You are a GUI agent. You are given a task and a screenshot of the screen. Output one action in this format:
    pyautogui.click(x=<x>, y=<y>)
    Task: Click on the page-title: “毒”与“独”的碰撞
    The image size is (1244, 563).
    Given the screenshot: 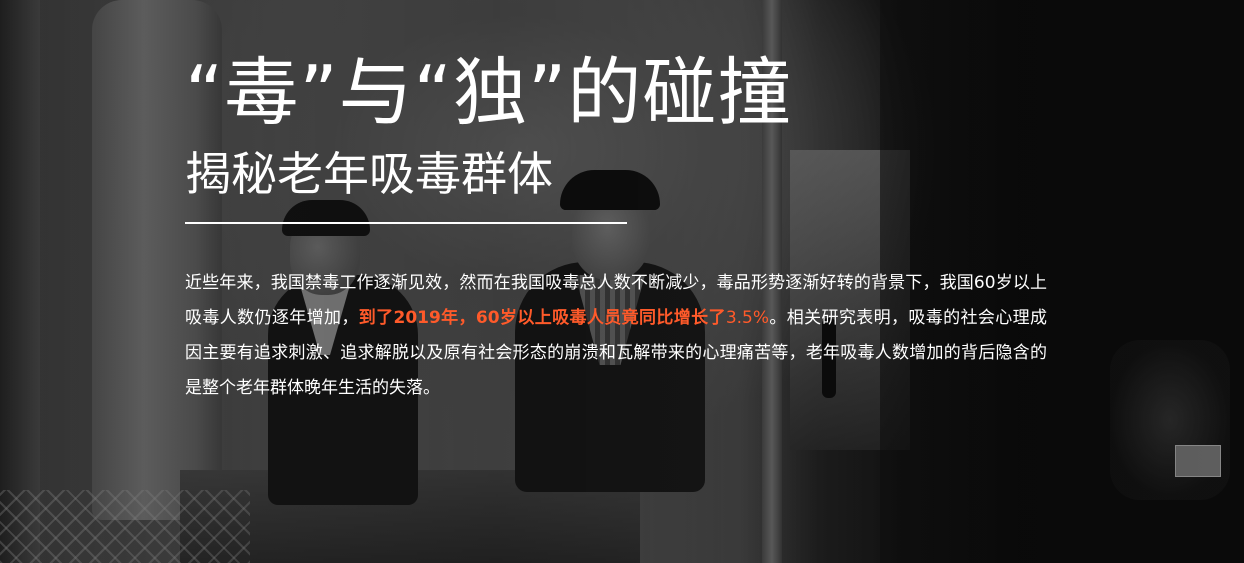 What is the action you would take?
    pyautogui.click(x=489, y=93)
    